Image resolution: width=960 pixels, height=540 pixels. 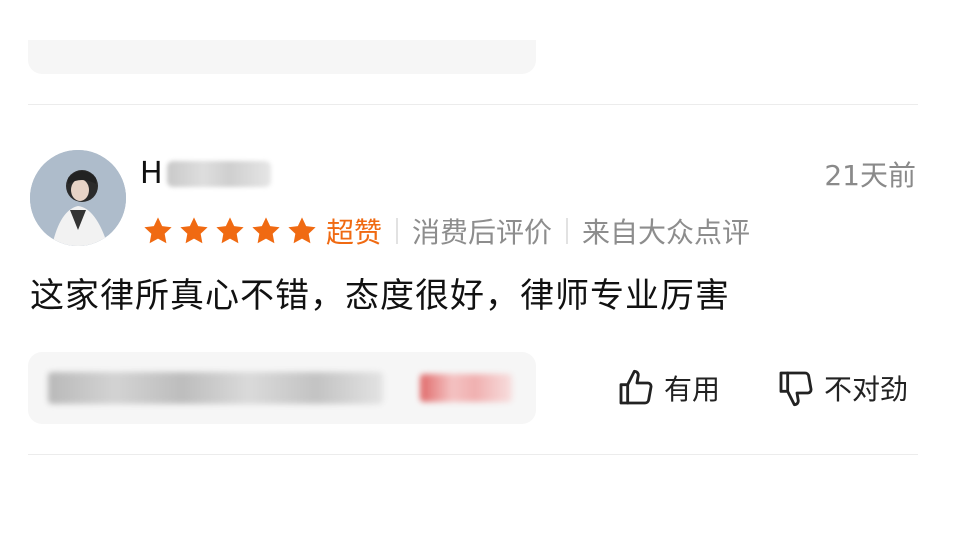 What do you see at coordinates (796, 389) in the screenshot?
I see `thumbs-down-icon` at bounding box center [796, 389].